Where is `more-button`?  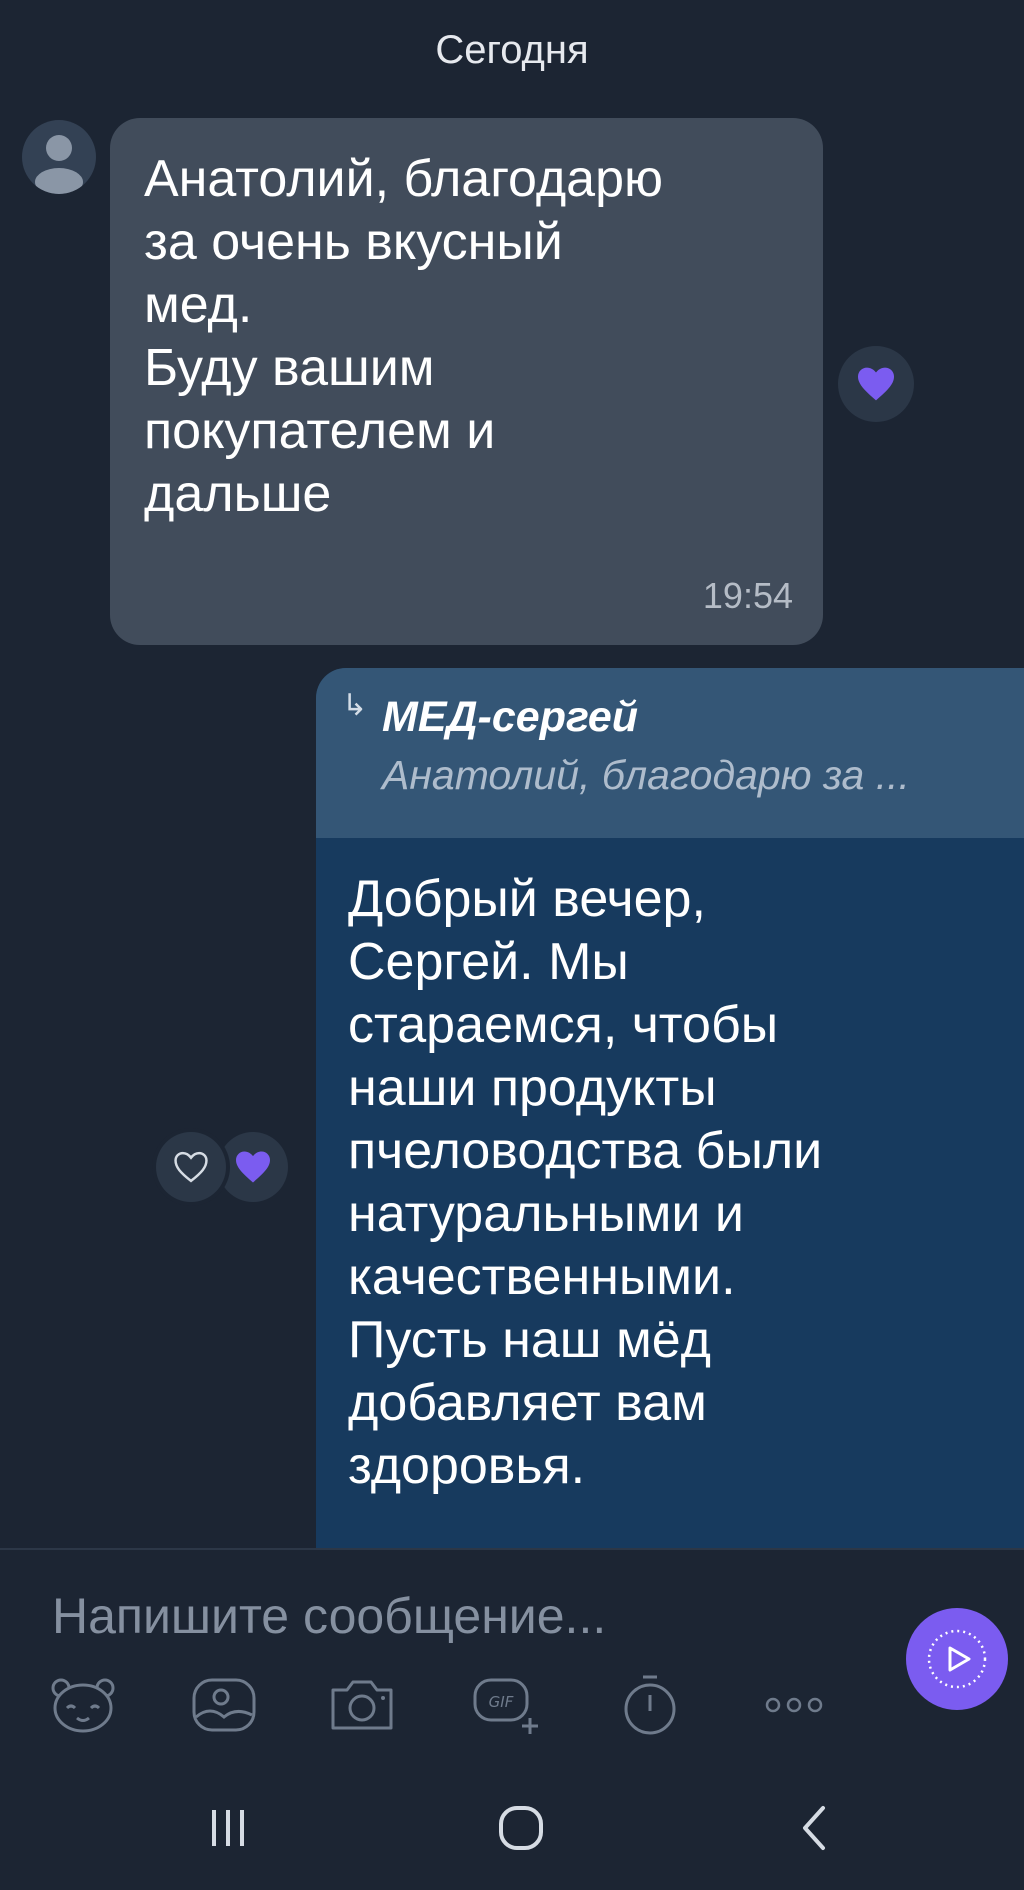
more-button is located at coordinates (794, 1705).